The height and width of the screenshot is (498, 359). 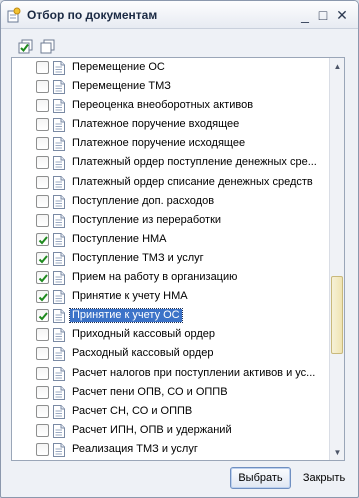 What do you see at coordinates (119, 238) in the screenshot?
I see `item-label: Поступление НМА` at bounding box center [119, 238].